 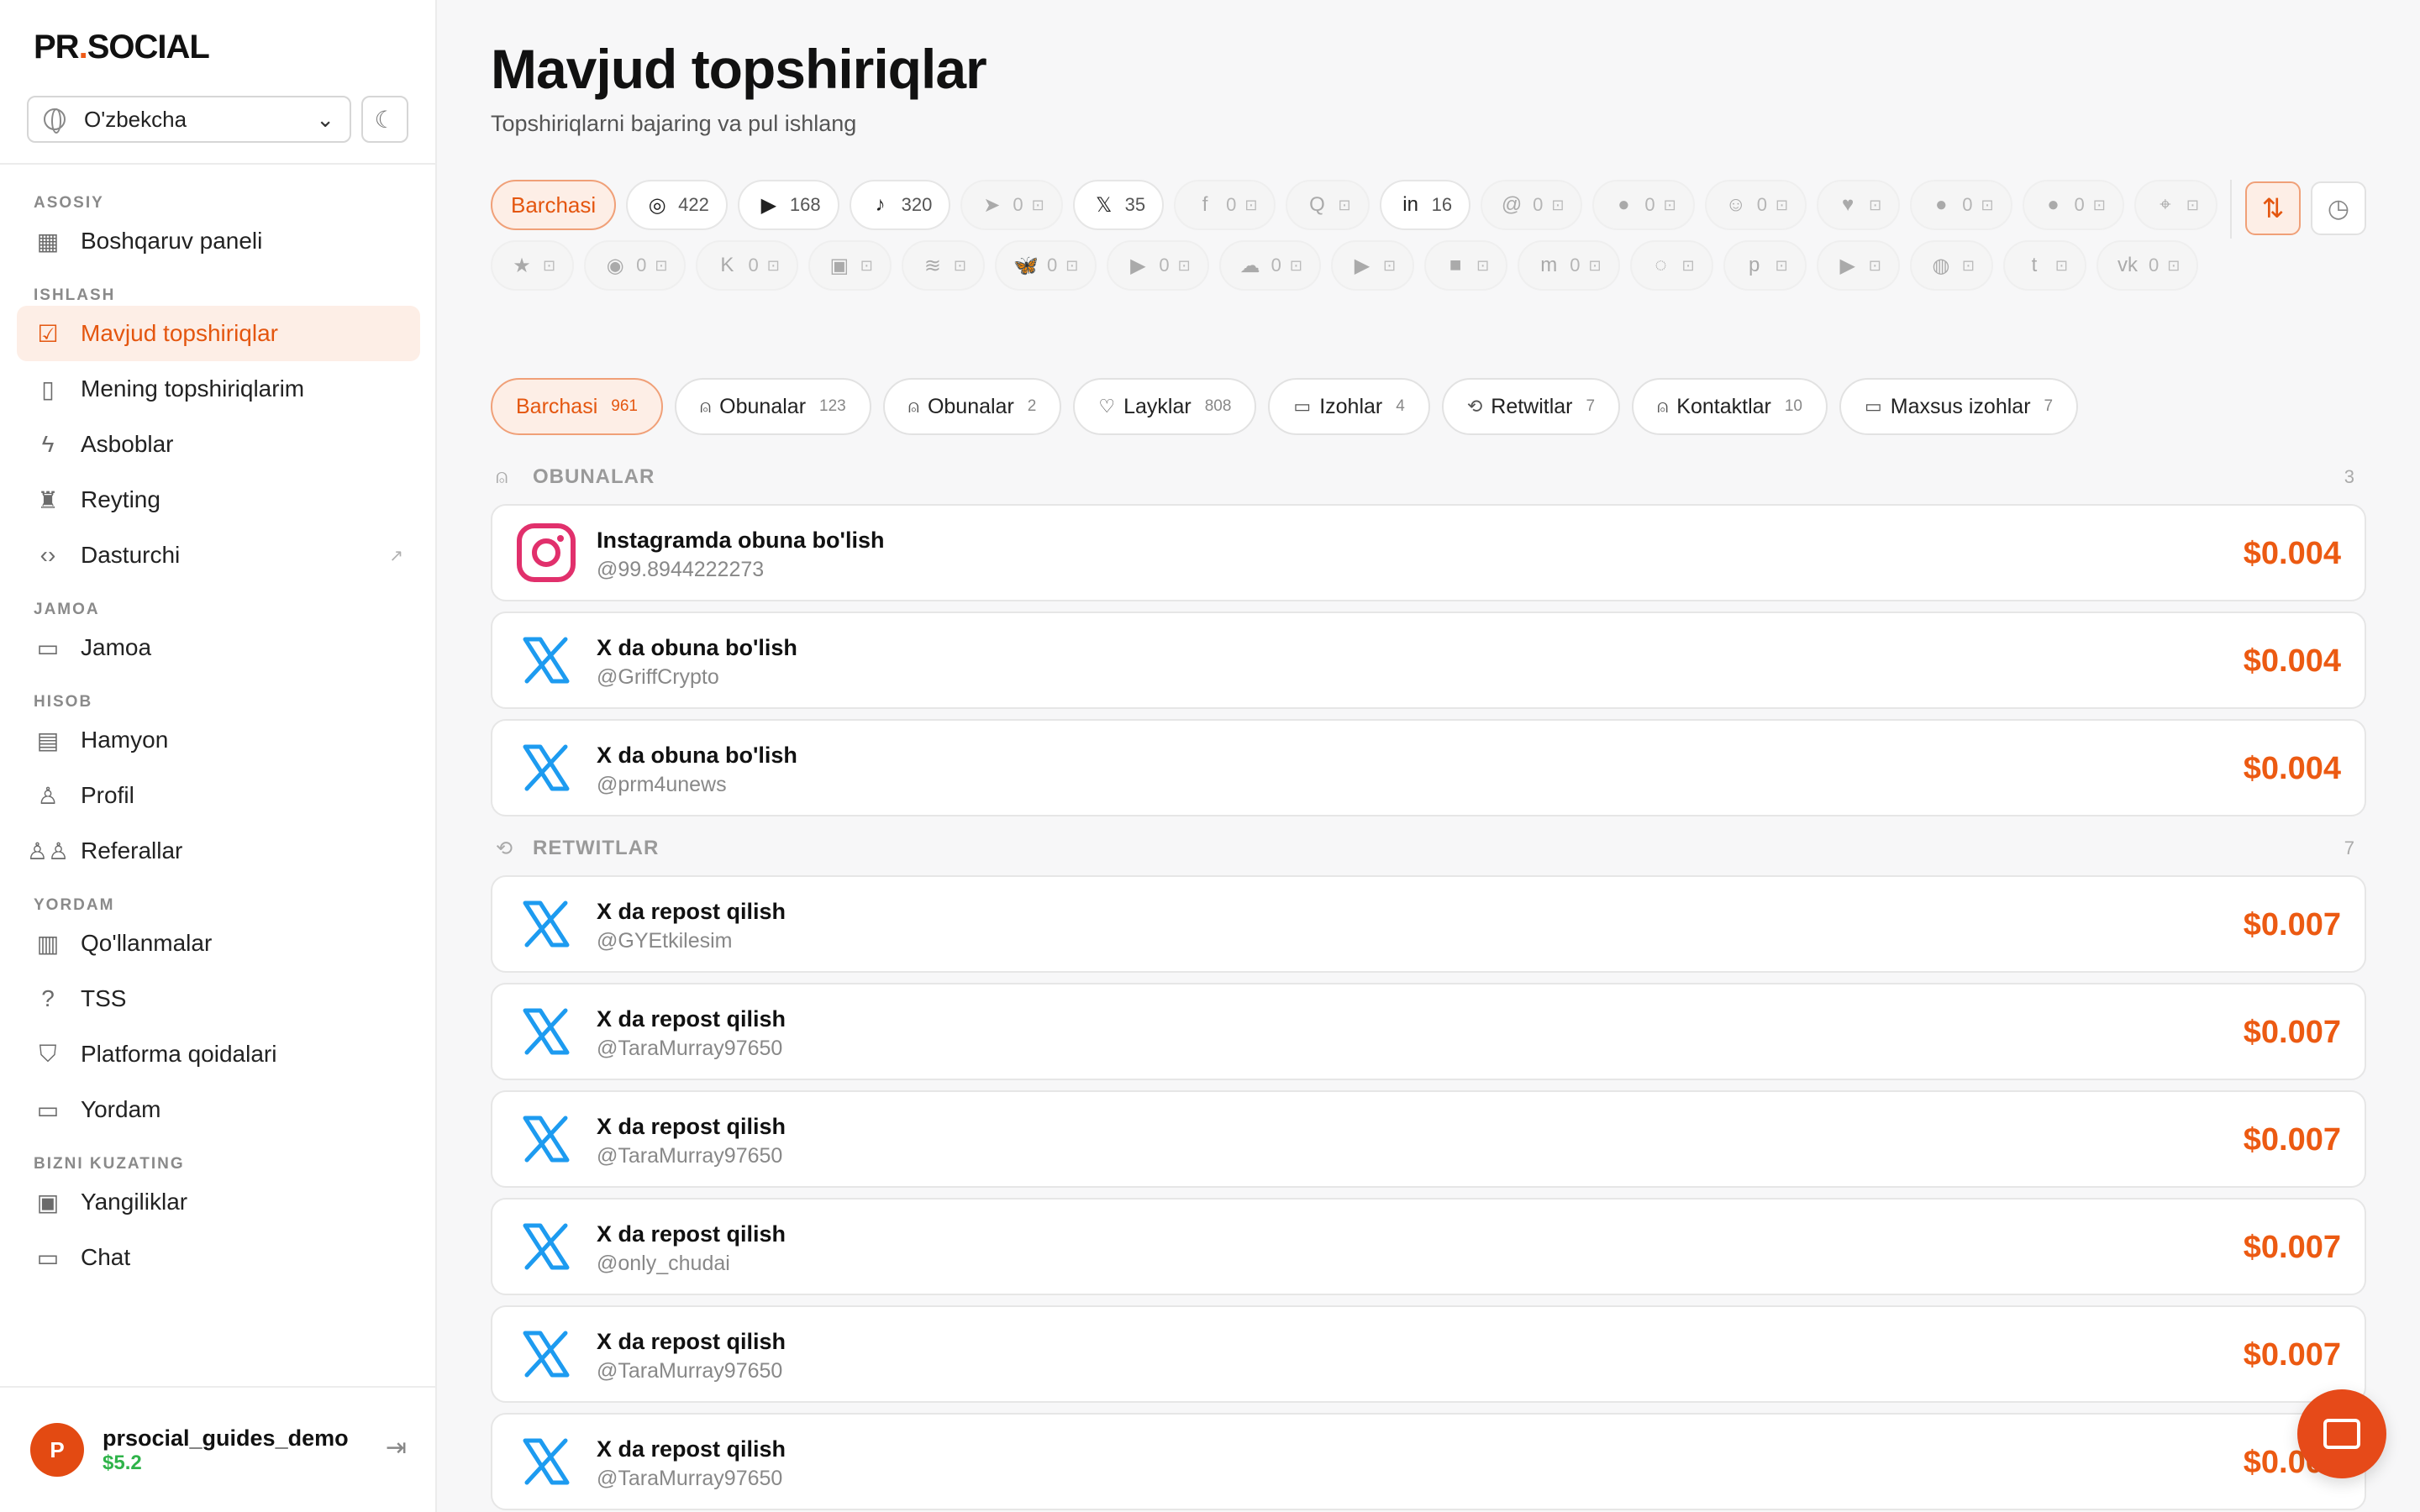 I want to click on platform-chip: ◎ 422, so click(x=677, y=205).